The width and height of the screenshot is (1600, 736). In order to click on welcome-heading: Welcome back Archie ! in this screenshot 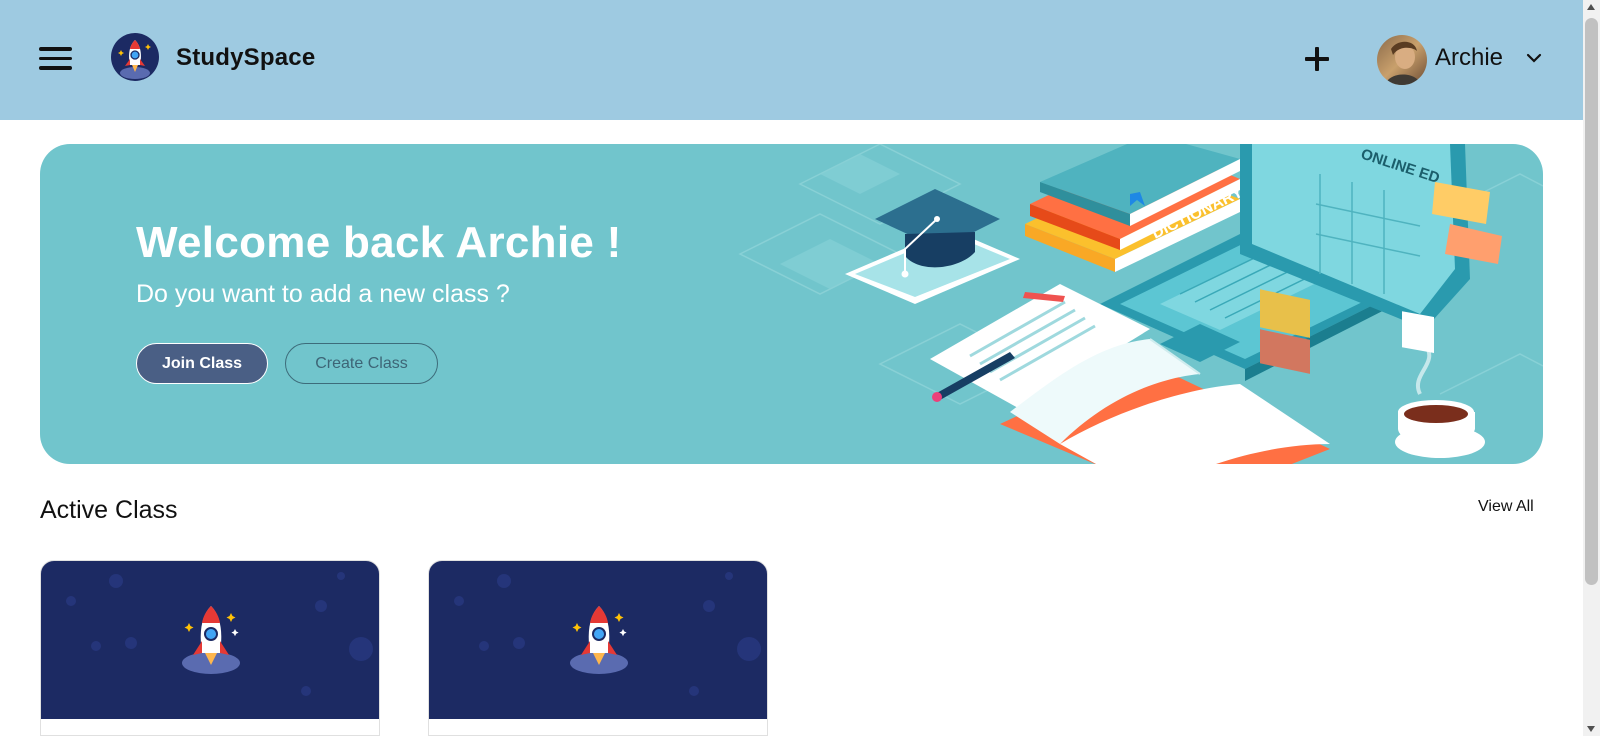, I will do `click(379, 242)`.